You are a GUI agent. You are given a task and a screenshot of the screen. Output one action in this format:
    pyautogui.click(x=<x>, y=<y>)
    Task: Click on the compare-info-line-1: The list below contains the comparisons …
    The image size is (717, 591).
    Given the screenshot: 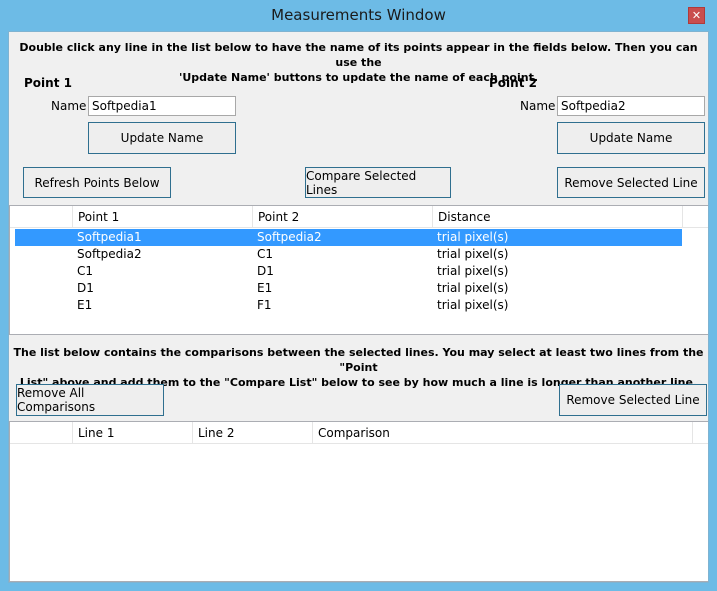 What is the action you would take?
    pyautogui.click(x=358, y=360)
    